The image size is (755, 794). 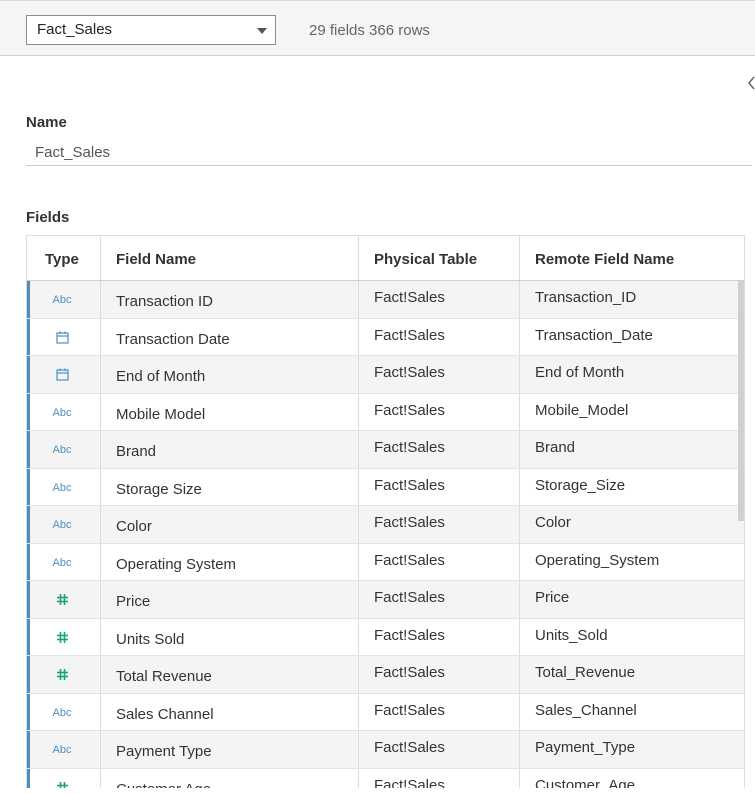 I want to click on column-header-physical-table: Physical Table, so click(x=439, y=258).